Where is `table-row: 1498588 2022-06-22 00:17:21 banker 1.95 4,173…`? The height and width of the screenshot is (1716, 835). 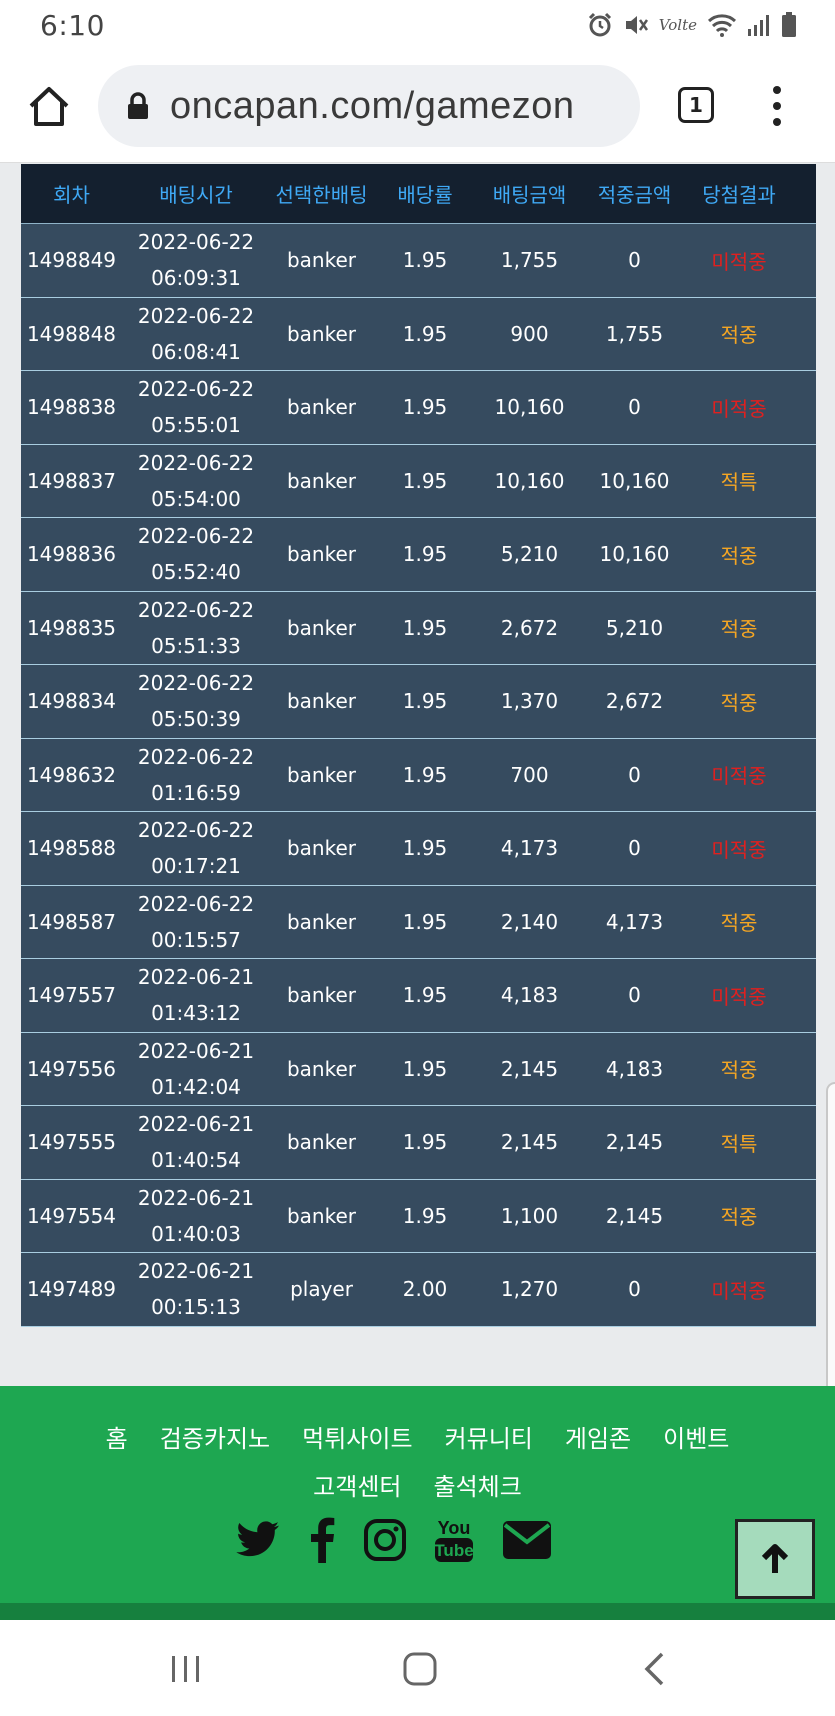
table-row: 1498588 2022-06-22 00:17:21 banker 1.95 4,173… is located at coordinates (418, 849).